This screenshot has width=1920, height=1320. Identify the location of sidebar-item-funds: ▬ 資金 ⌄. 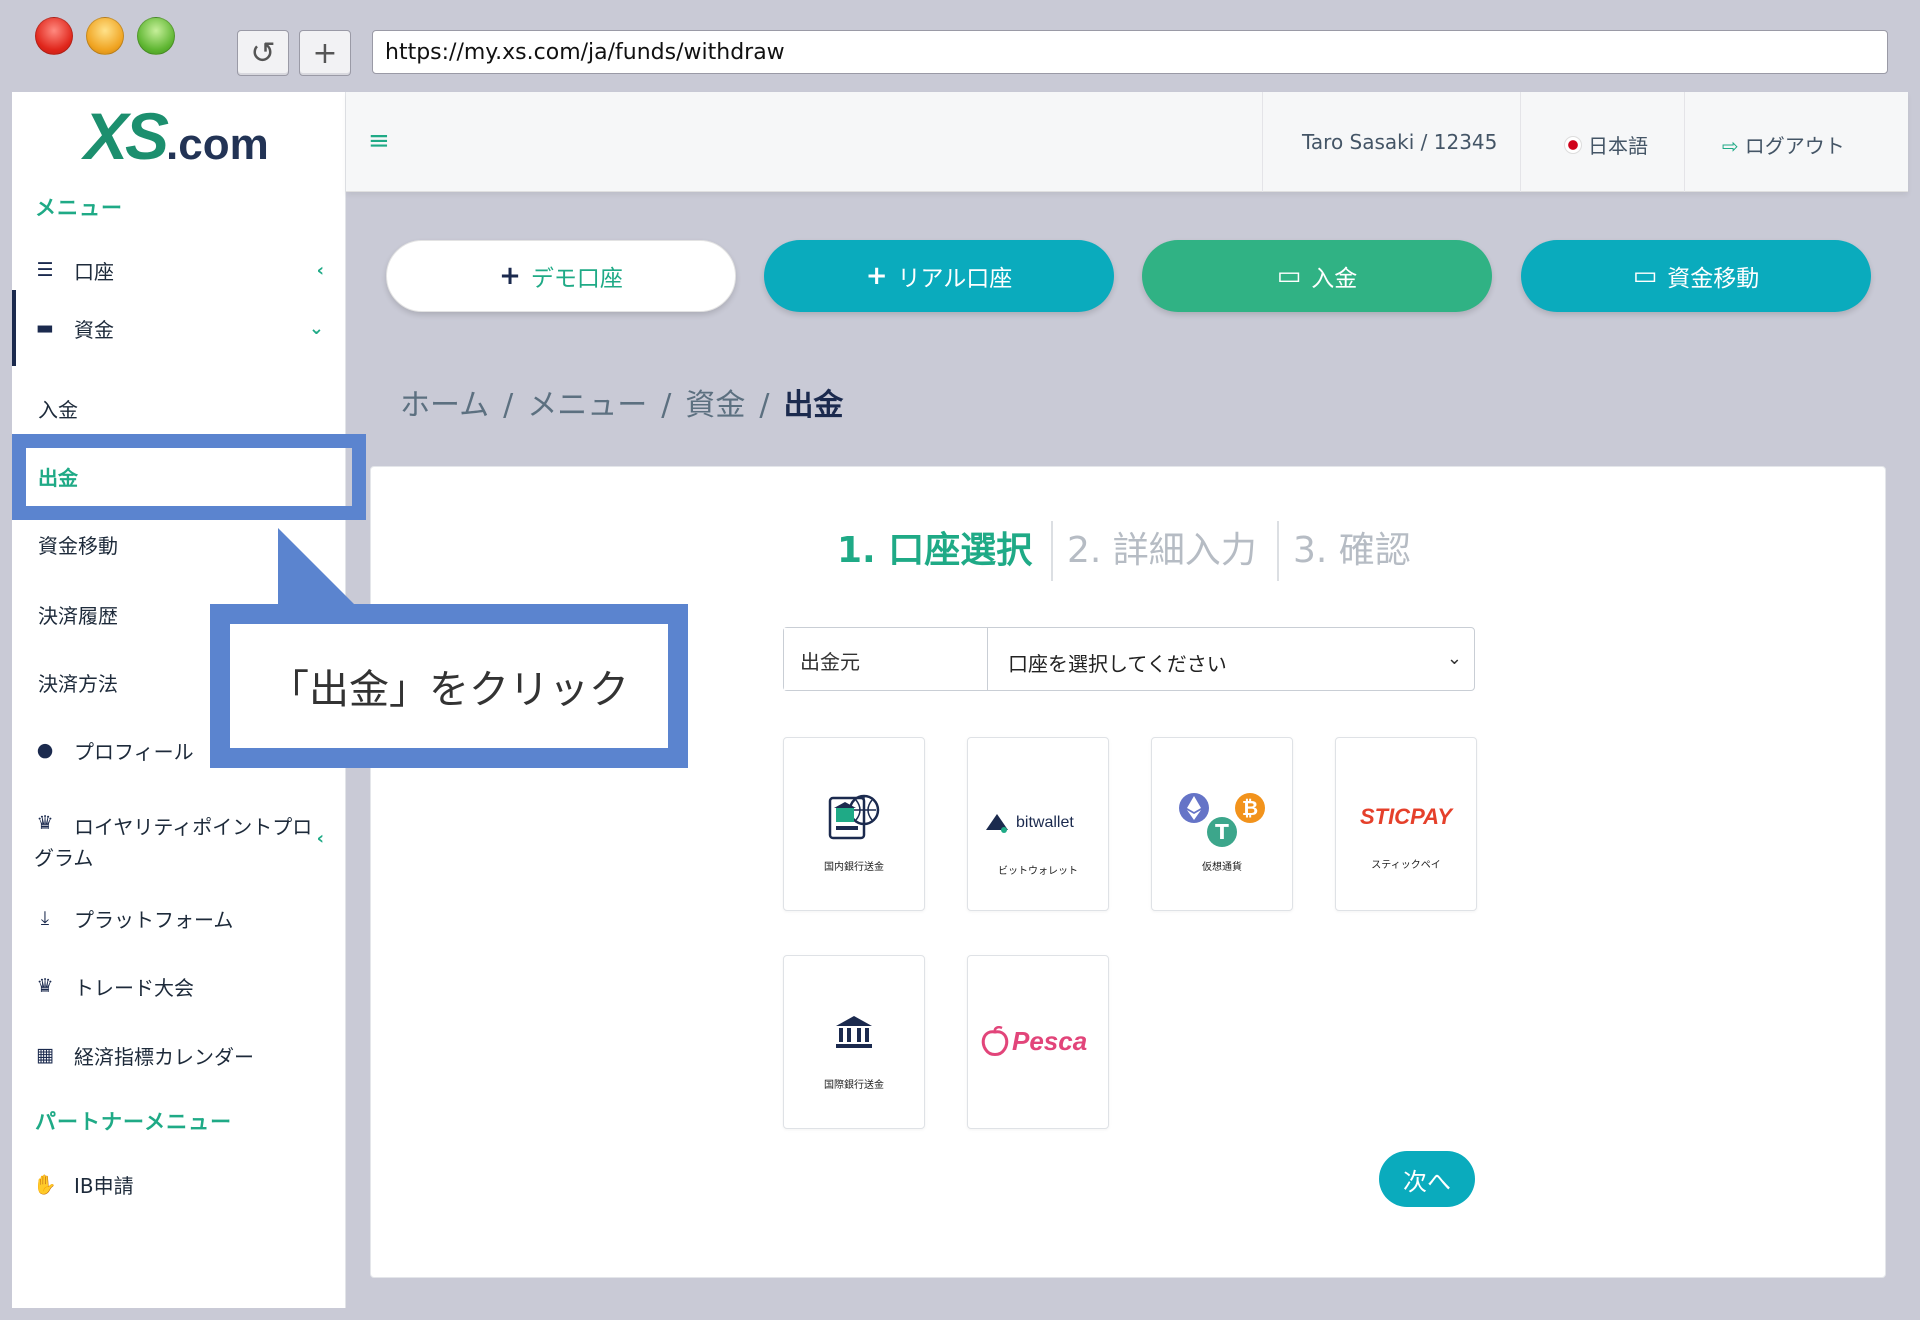
(179, 328).